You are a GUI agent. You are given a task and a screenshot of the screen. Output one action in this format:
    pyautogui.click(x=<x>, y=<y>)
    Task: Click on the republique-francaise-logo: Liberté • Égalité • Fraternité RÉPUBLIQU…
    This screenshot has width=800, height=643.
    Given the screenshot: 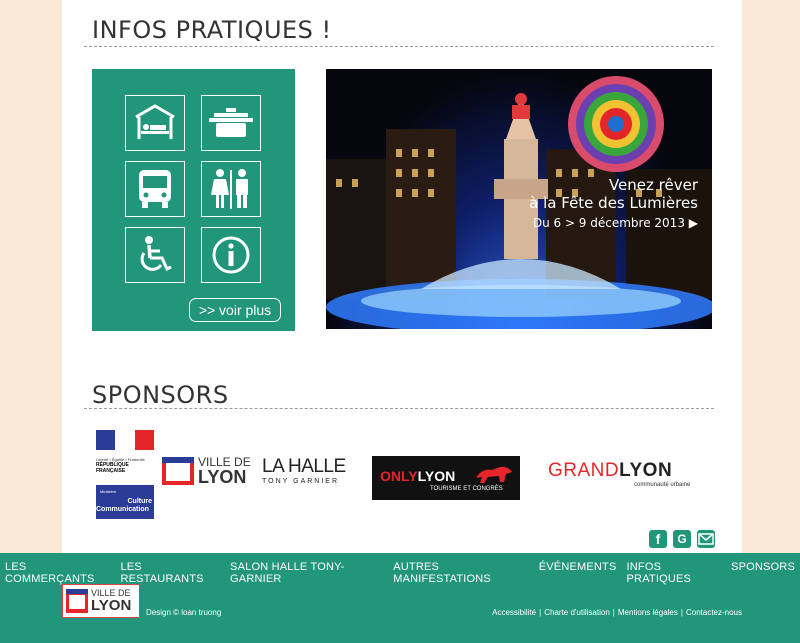 What is the action you would take?
    pyautogui.click(x=125, y=474)
    